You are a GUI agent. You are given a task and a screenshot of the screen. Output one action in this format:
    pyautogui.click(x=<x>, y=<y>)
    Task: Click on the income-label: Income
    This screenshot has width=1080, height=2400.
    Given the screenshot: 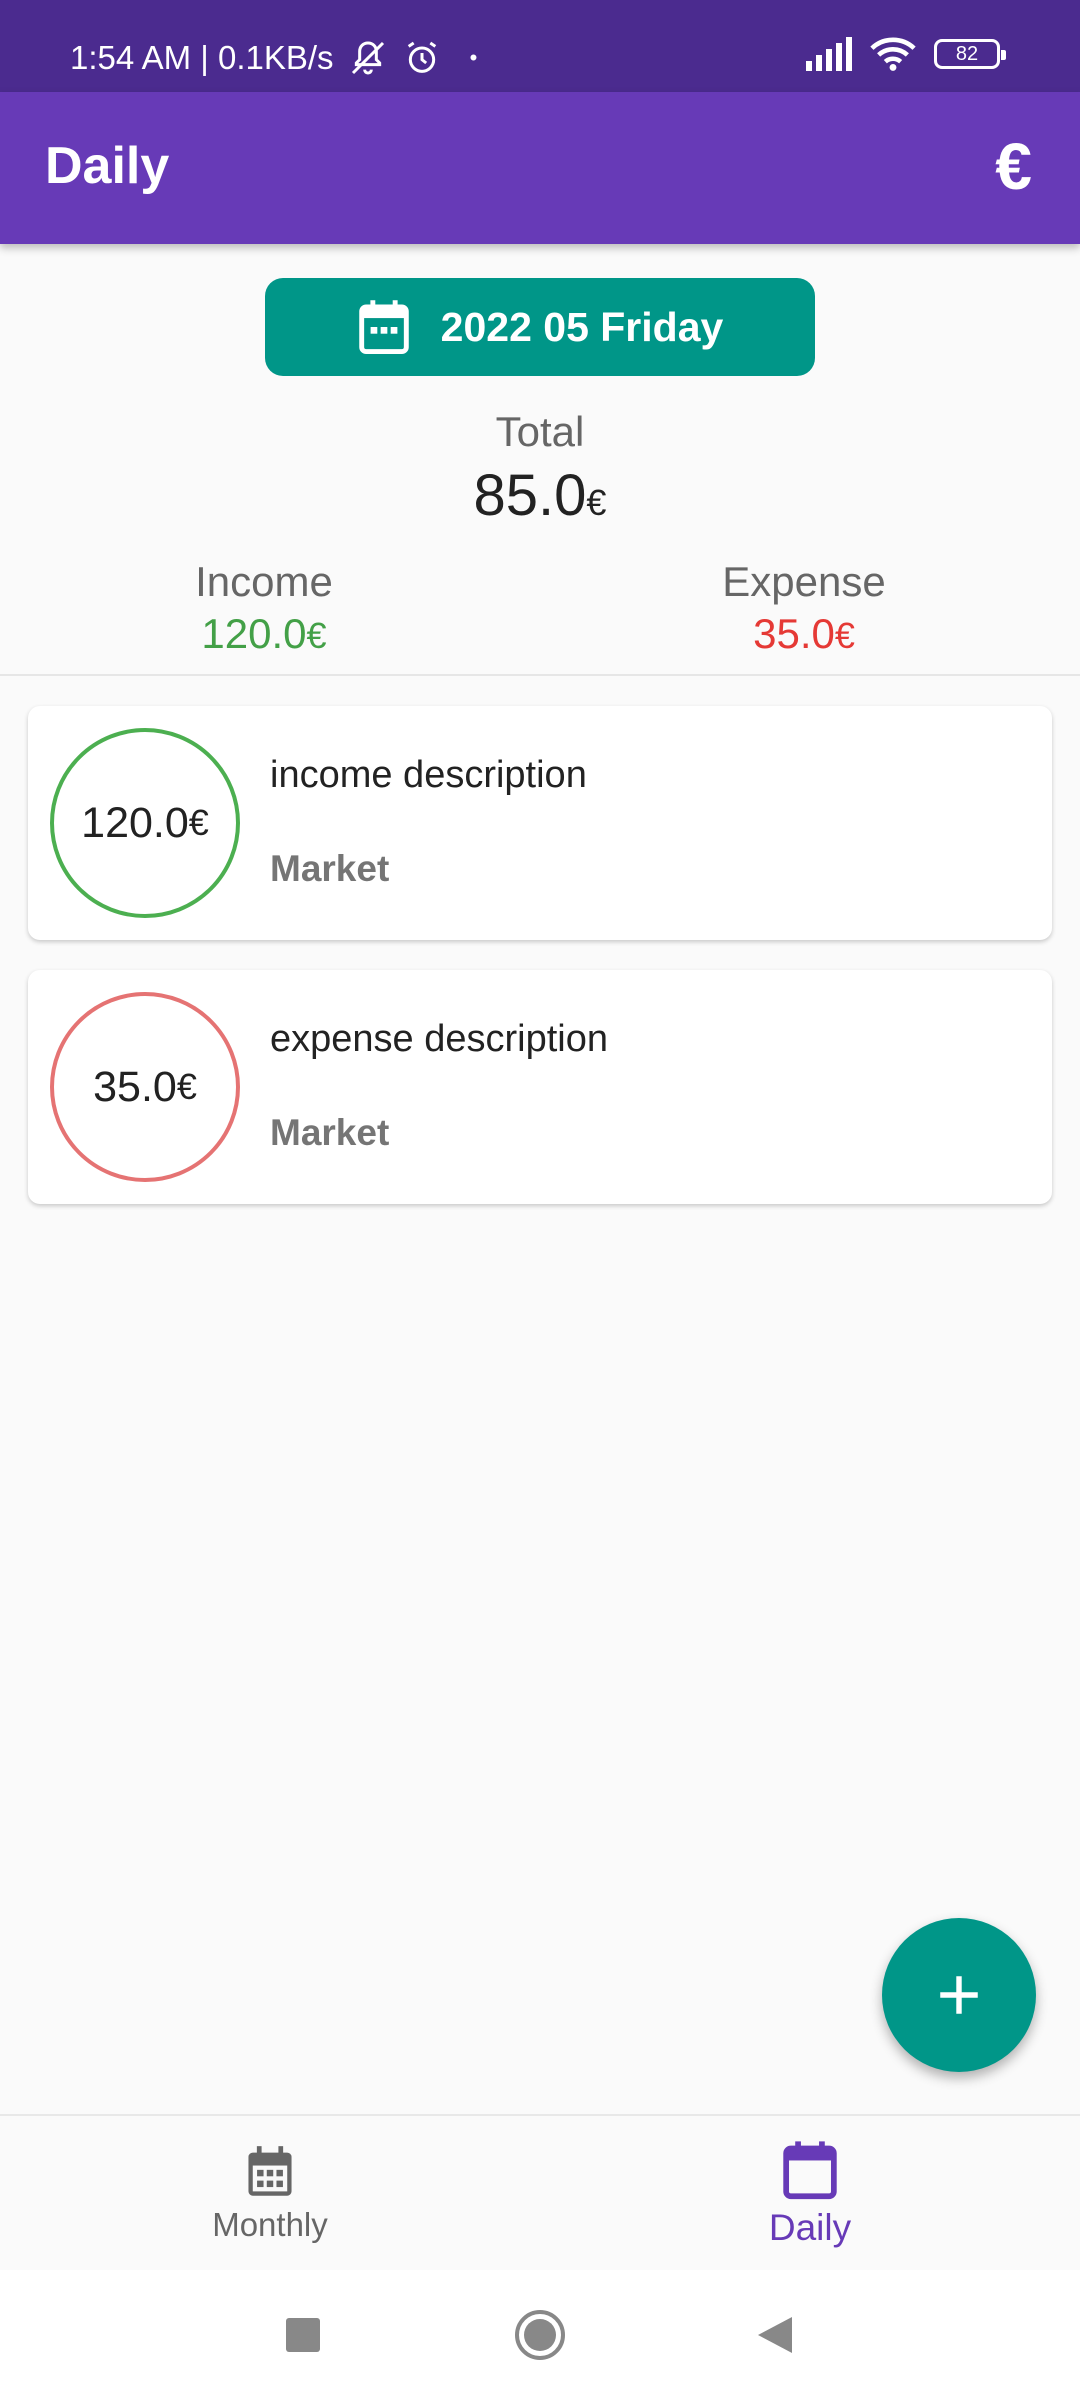 What is the action you would take?
    pyautogui.click(x=264, y=581)
    